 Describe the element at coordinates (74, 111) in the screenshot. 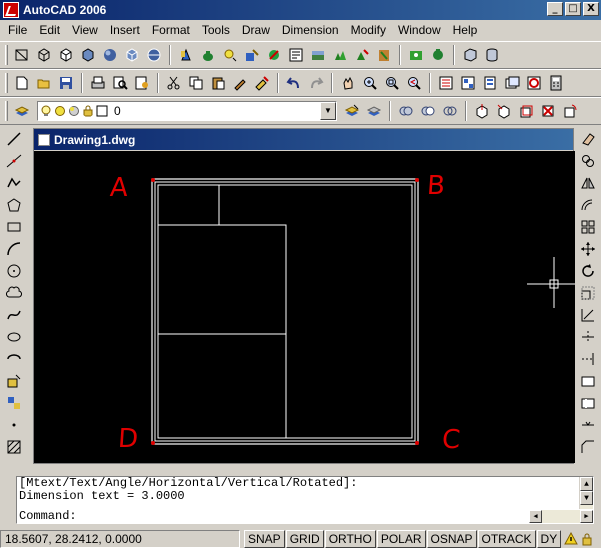

I see `freeze-viewport-icon` at that location.